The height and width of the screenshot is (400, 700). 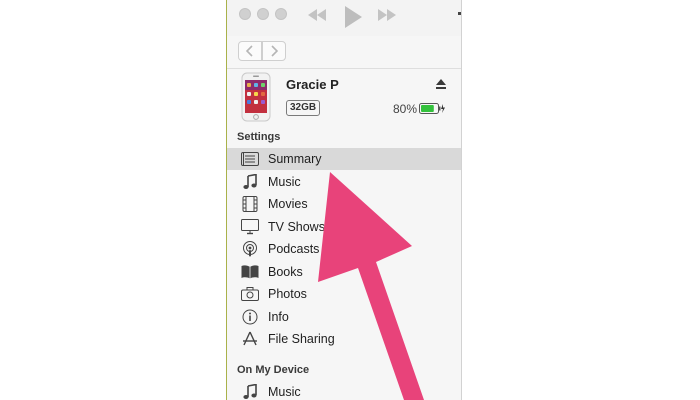 What do you see at coordinates (344, 294) in the screenshot?
I see `sidebar-item-photos: Photos` at bounding box center [344, 294].